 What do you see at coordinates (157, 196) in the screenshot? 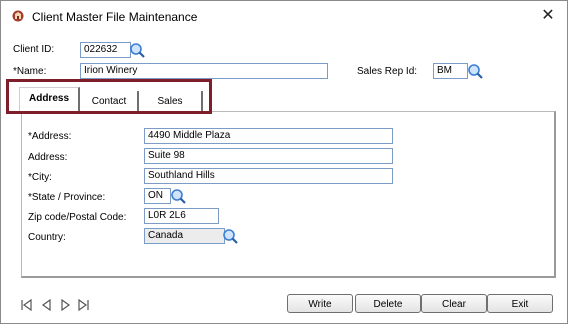
I see `state-input: ON` at bounding box center [157, 196].